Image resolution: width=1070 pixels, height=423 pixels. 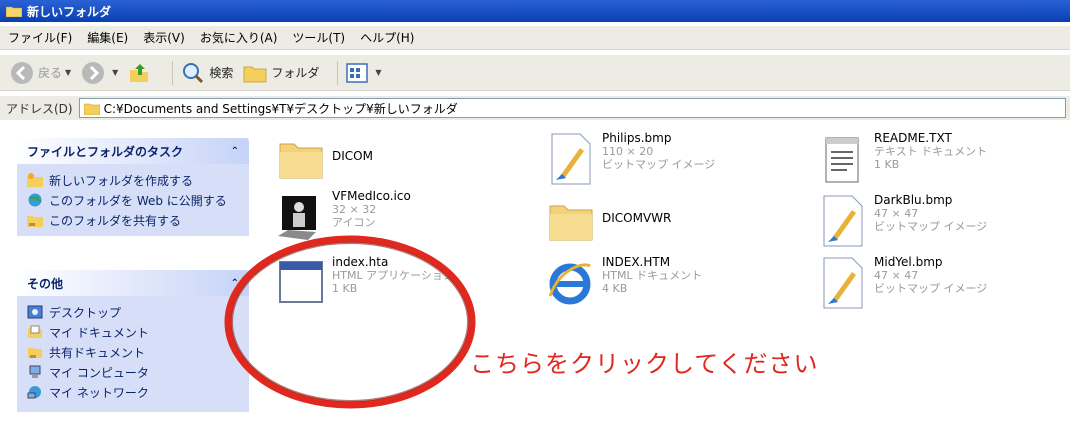 What do you see at coordinates (133, 283) in the screenshot?
I see `other-panel-header: その他 ⌃` at bounding box center [133, 283].